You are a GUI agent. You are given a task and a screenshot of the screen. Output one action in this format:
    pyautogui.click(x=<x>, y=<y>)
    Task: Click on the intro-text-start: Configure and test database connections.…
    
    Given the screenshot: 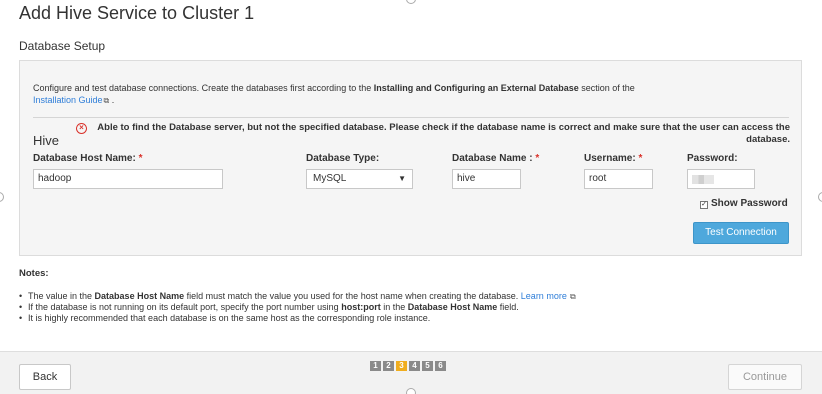 What is the action you would take?
    pyautogui.click(x=203, y=88)
    